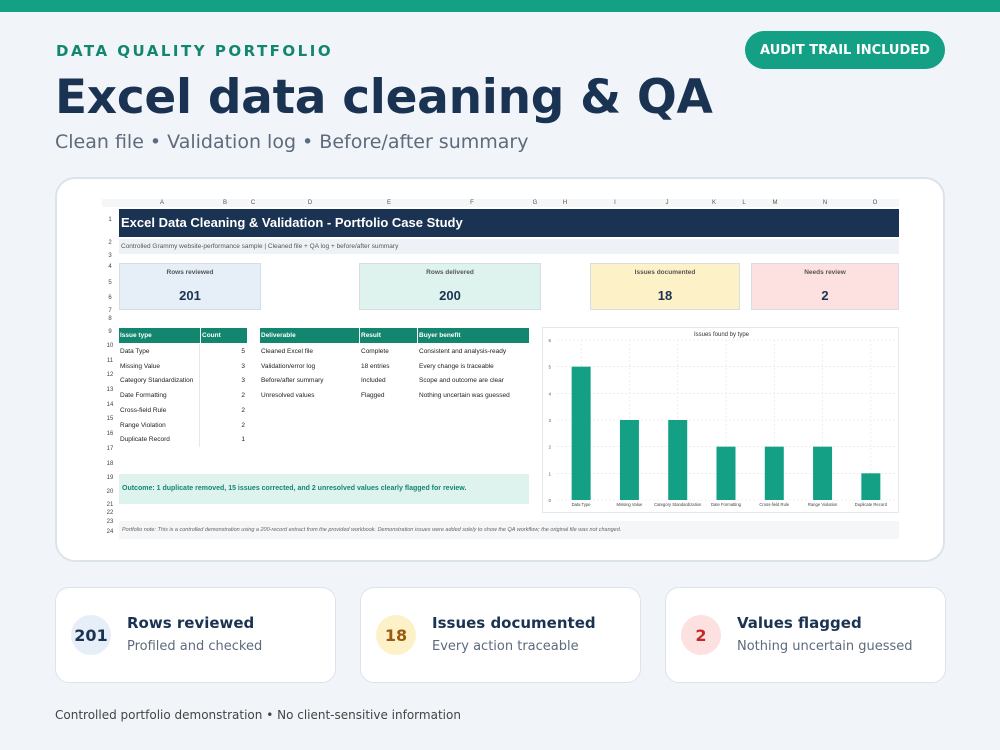 This screenshot has width=1000, height=750. I want to click on table-cell: Every change is traceable, so click(456, 366).